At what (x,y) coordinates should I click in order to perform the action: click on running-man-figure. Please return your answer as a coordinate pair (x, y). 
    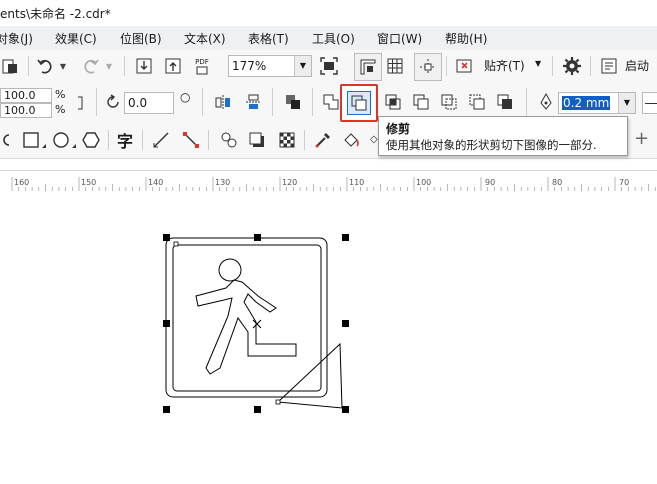
    Looking at the image, I should click on (246, 316).